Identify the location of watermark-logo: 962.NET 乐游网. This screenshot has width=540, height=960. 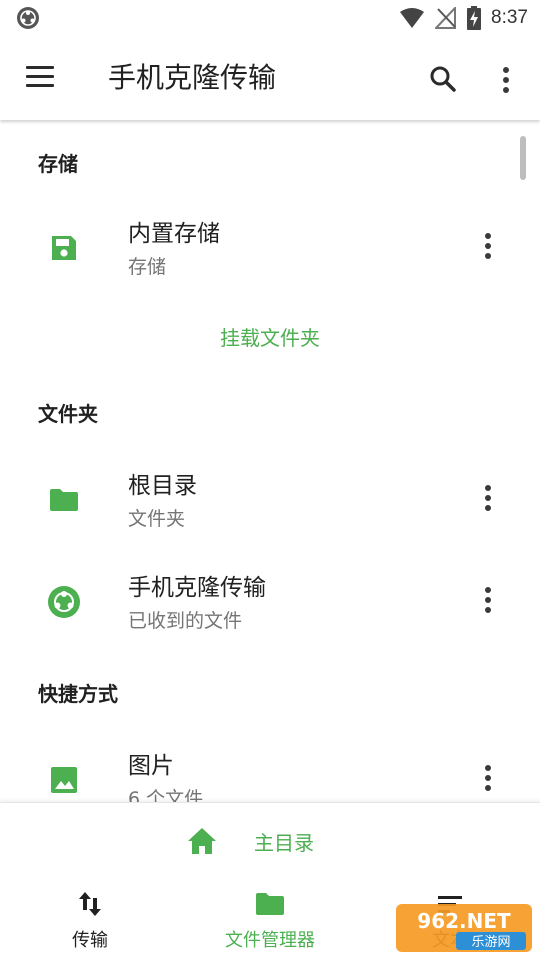
(464, 928).